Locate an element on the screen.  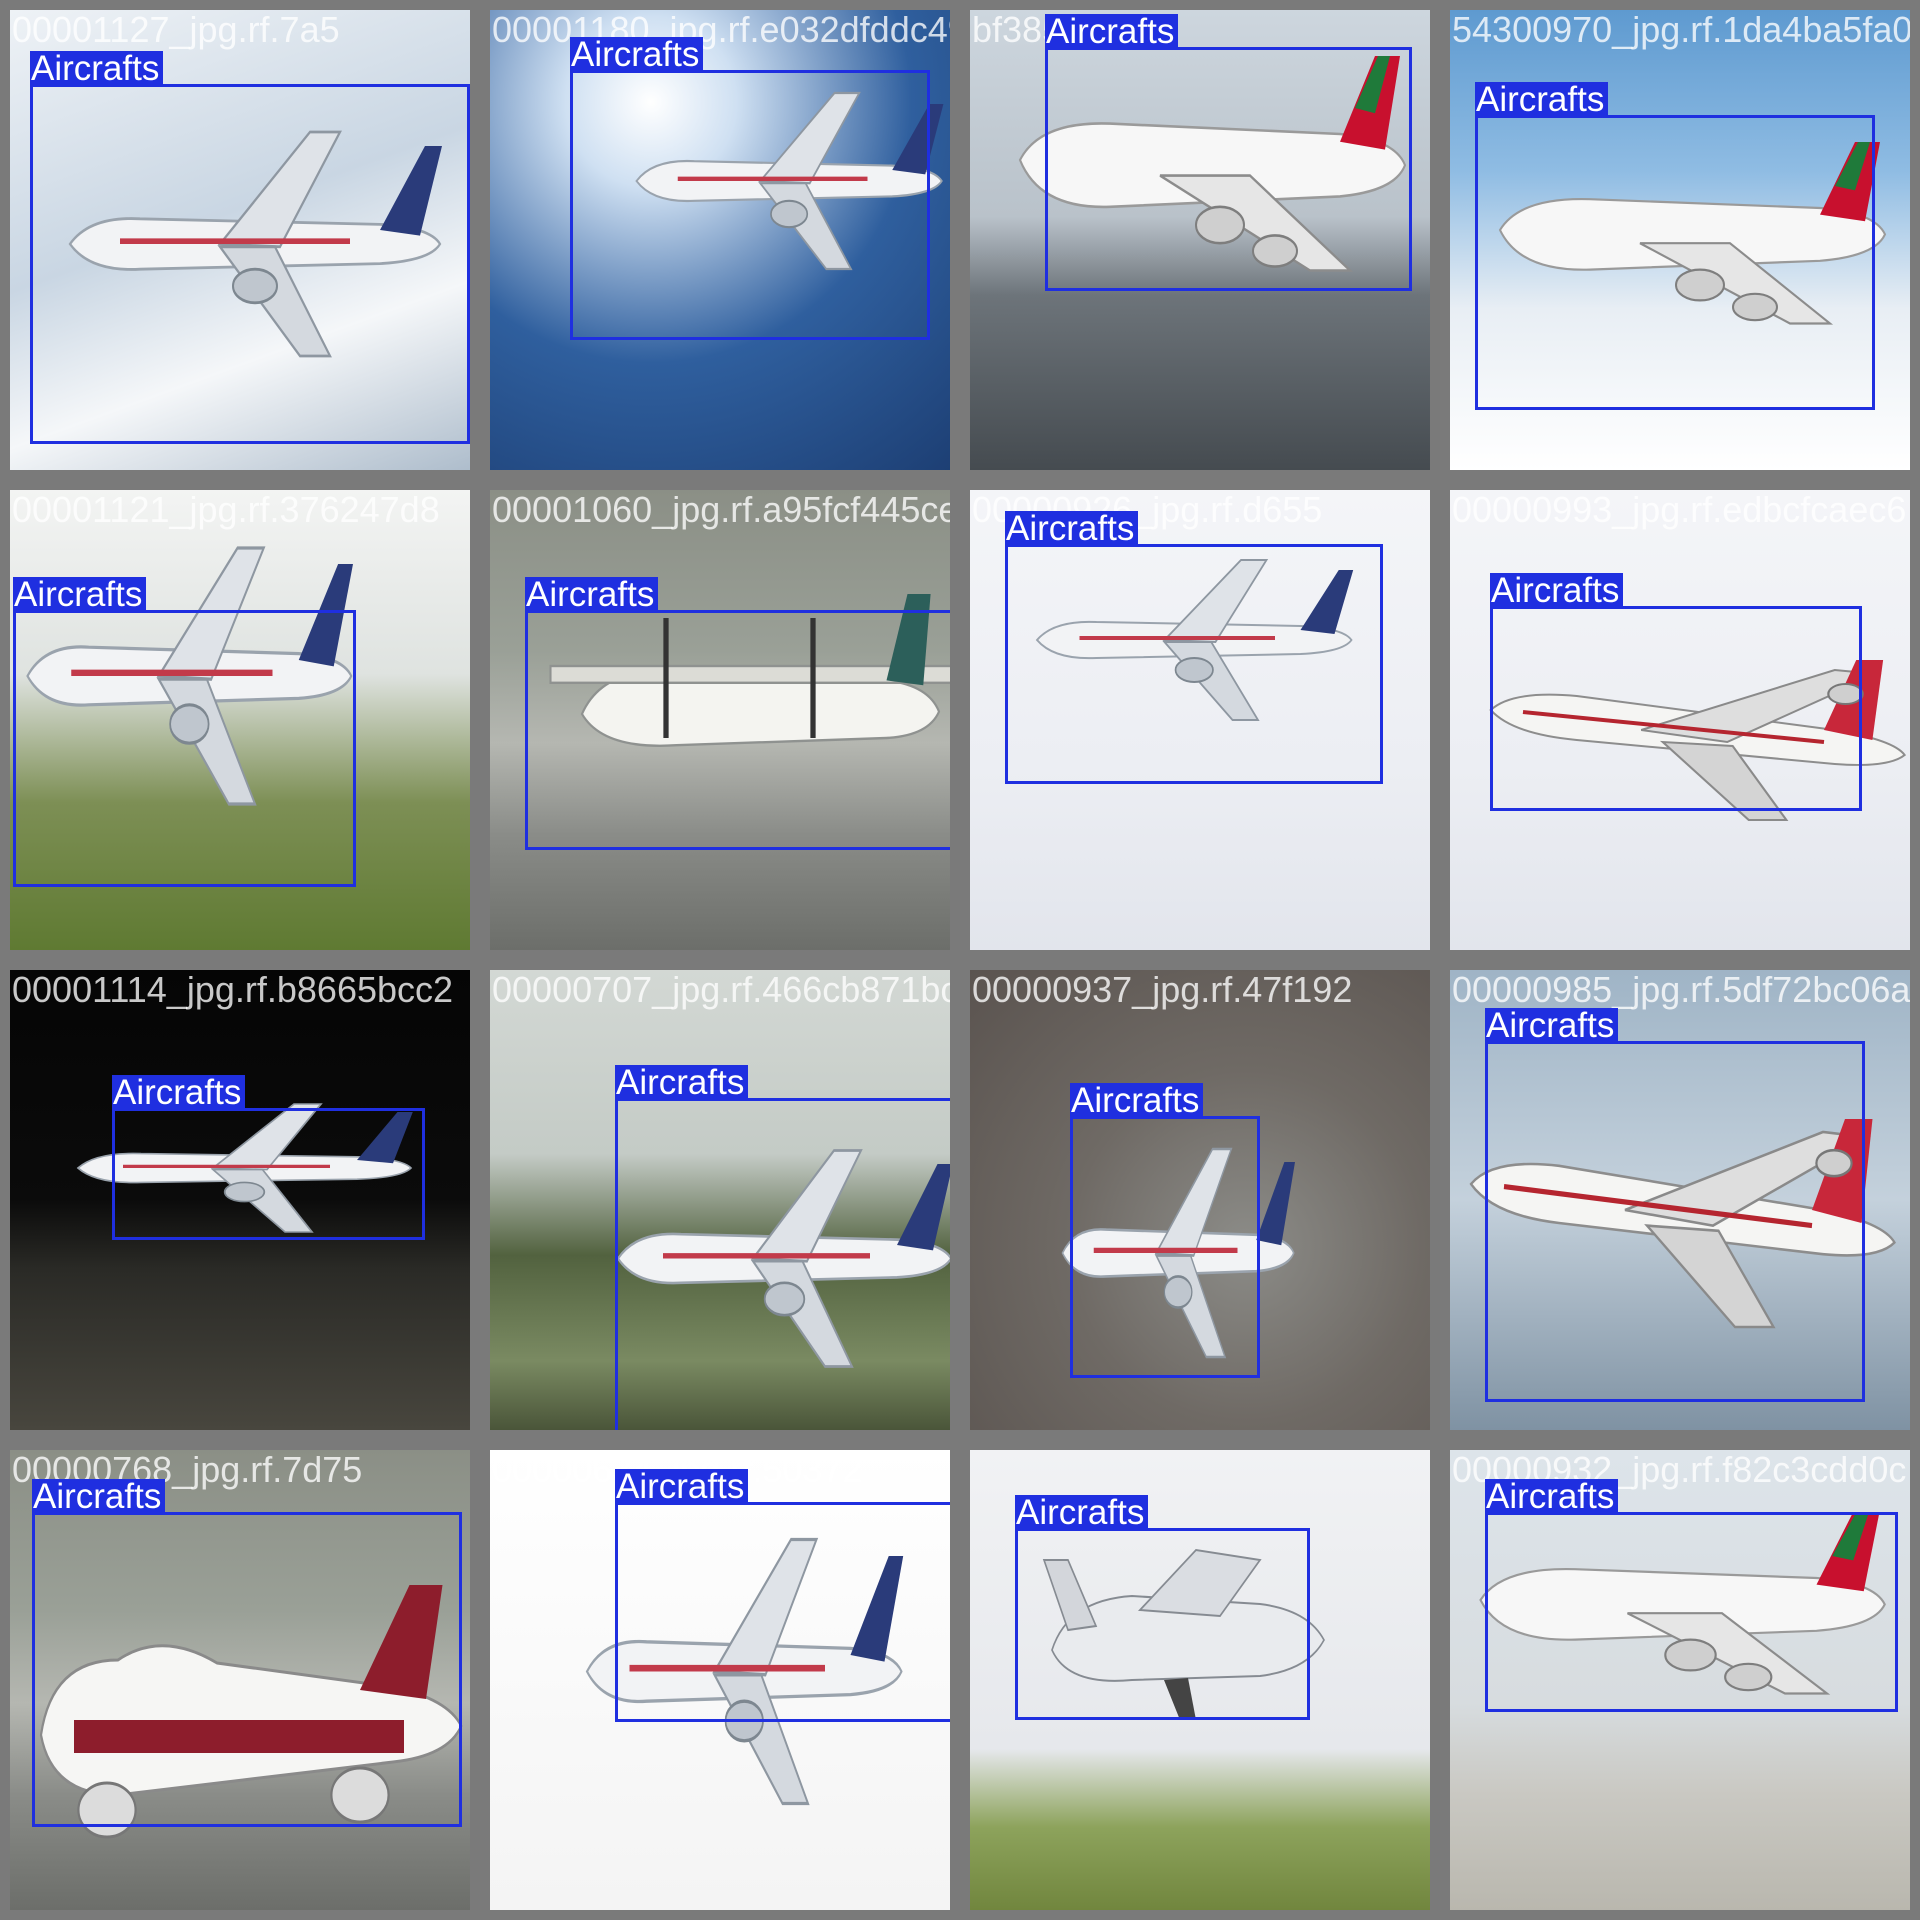
mosaic-tile: 00000932_jpg.rf.f82c3cdd0c Aircrafts is located at coordinates (1680, 1680).